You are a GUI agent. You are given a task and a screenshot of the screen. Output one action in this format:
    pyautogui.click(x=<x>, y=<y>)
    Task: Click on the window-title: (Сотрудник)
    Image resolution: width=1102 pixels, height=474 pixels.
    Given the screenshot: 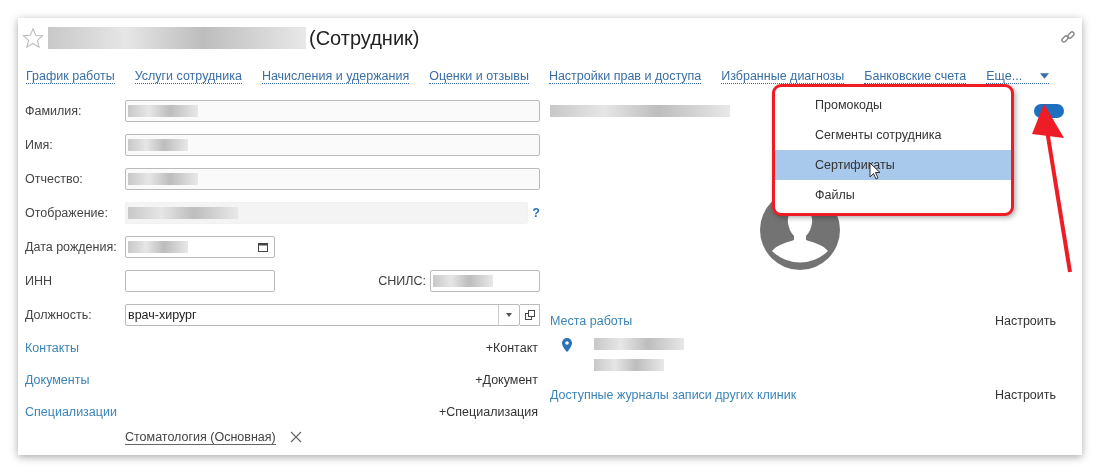 What is the action you would take?
    pyautogui.click(x=364, y=38)
    